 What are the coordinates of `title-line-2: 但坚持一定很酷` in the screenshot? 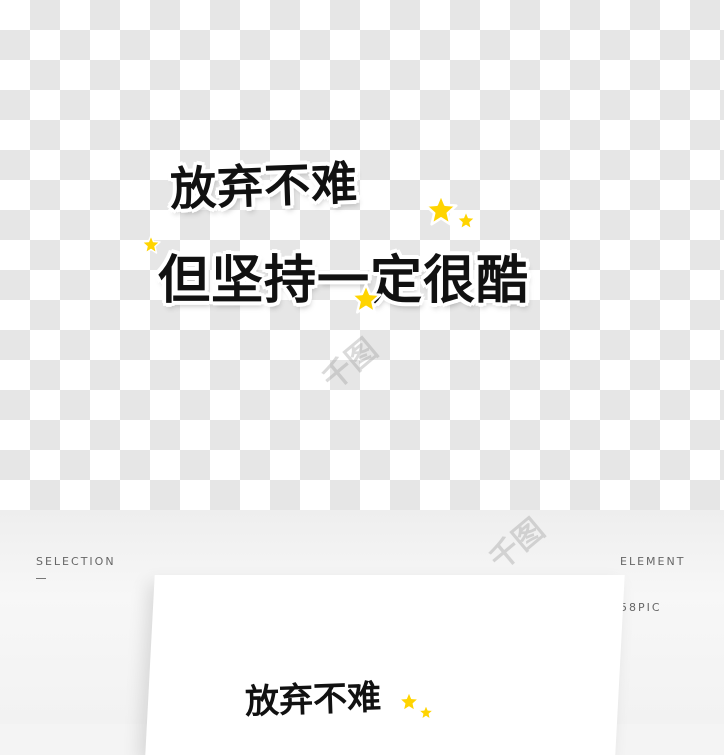 It's located at (344, 281).